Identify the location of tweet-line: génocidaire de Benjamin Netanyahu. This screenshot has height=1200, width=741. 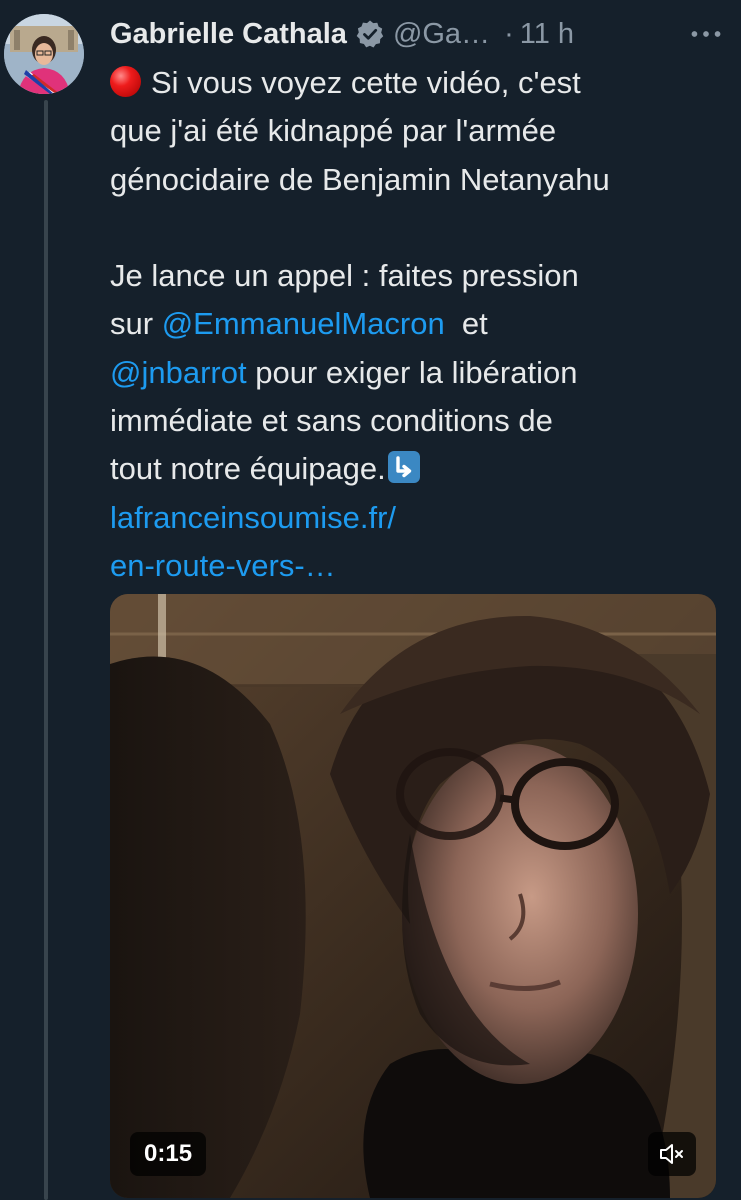
(360, 179).